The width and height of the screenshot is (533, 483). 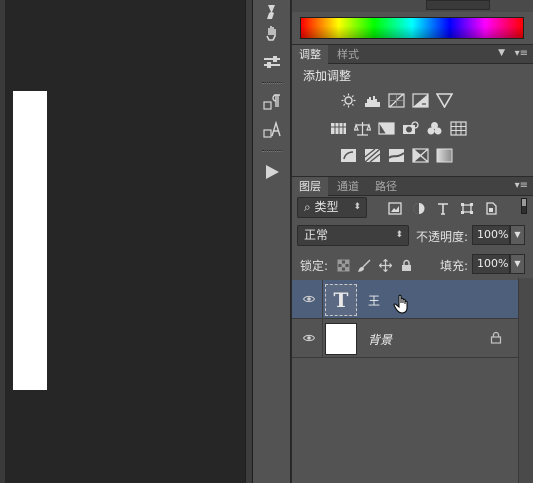 I want to click on filter-toggle-switch, so click(x=524, y=206).